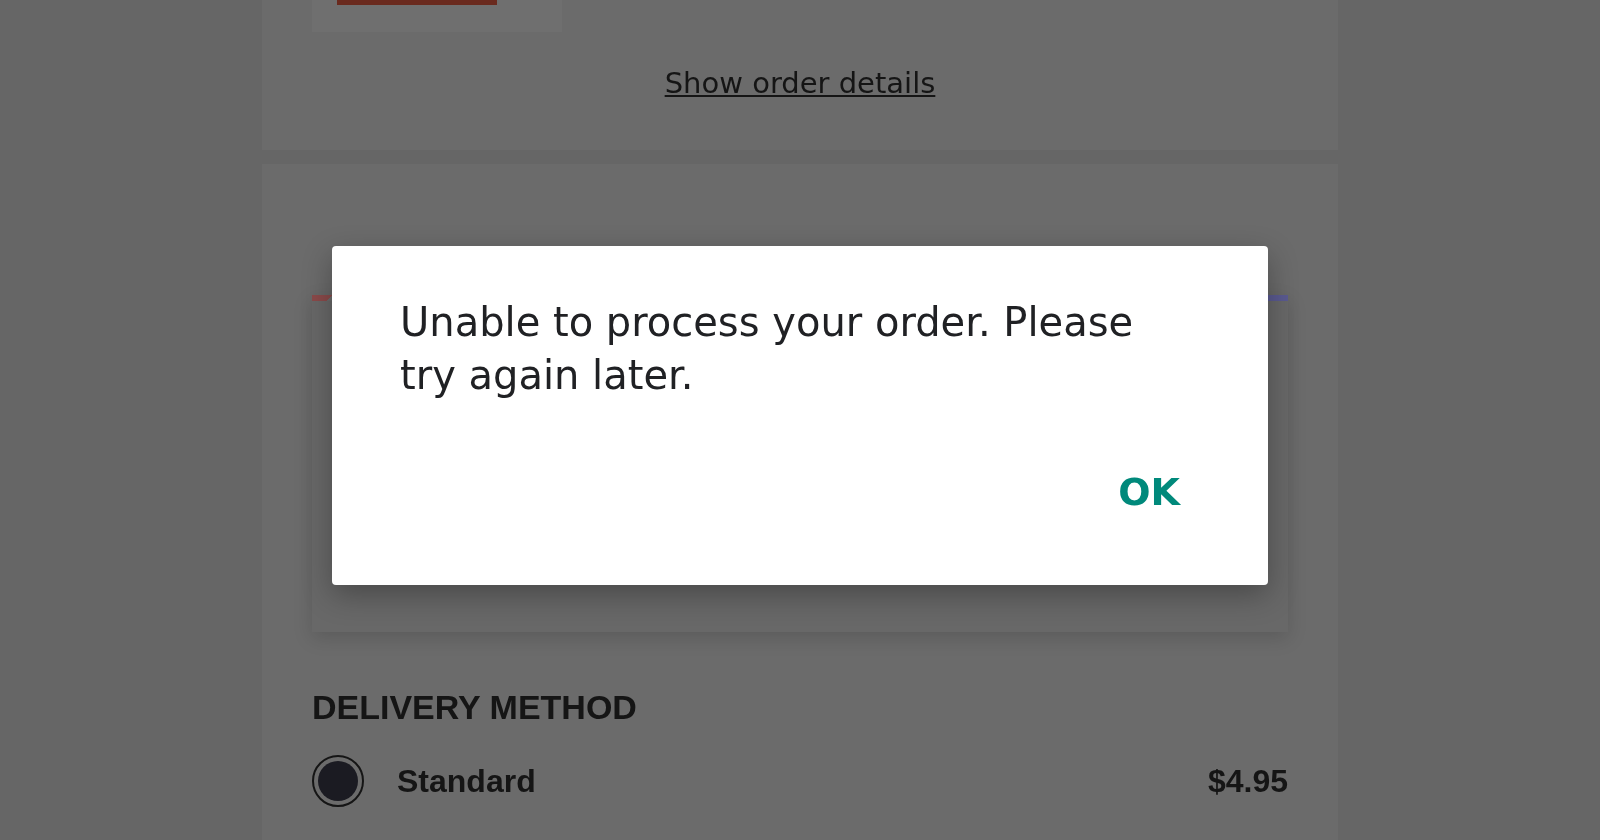 The height and width of the screenshot is (840, 1600). I want to click on dialog-message: Unable to process your order. Please try again later., so click(767, 349).